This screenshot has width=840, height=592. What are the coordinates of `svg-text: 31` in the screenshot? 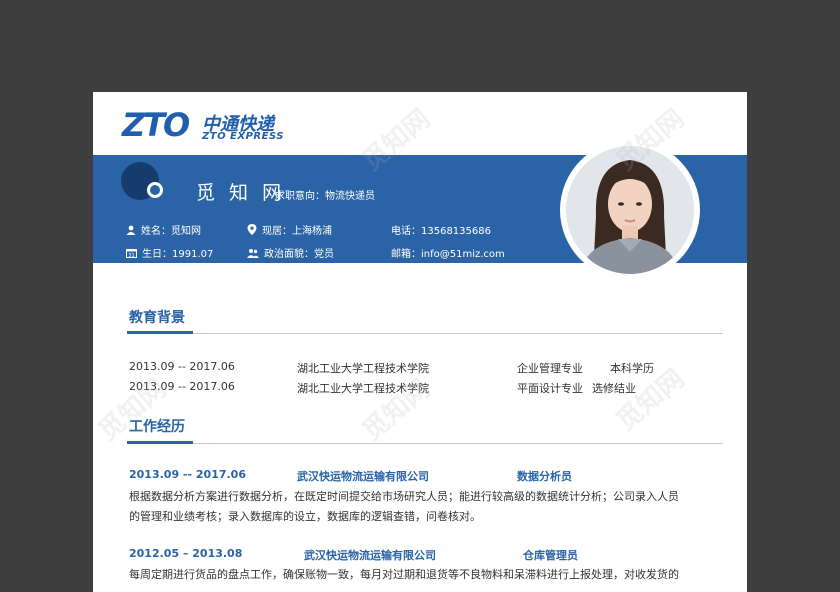 It's located at (131, 255).